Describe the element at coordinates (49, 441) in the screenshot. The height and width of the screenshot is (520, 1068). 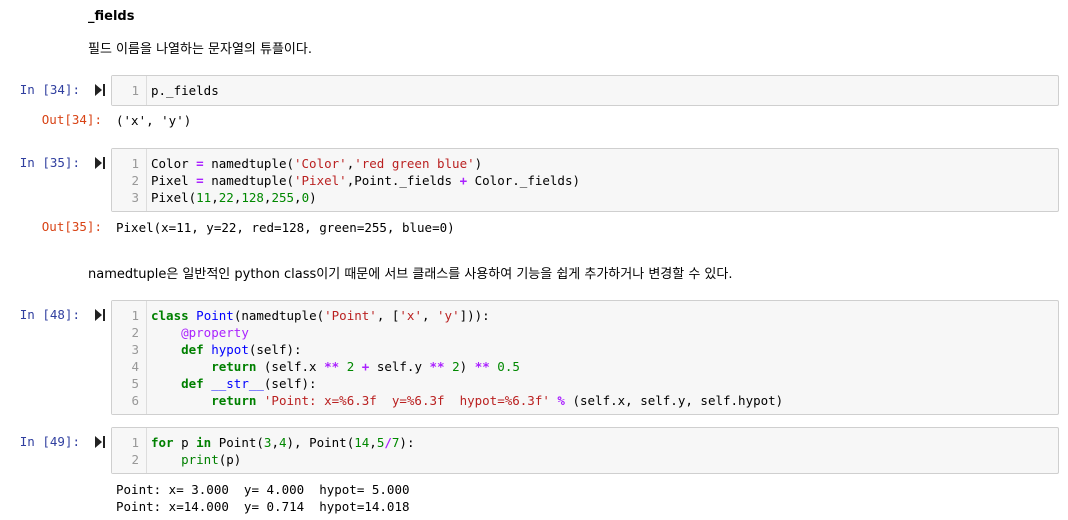
I see `in-prompt-49: In [49]:` at that location.